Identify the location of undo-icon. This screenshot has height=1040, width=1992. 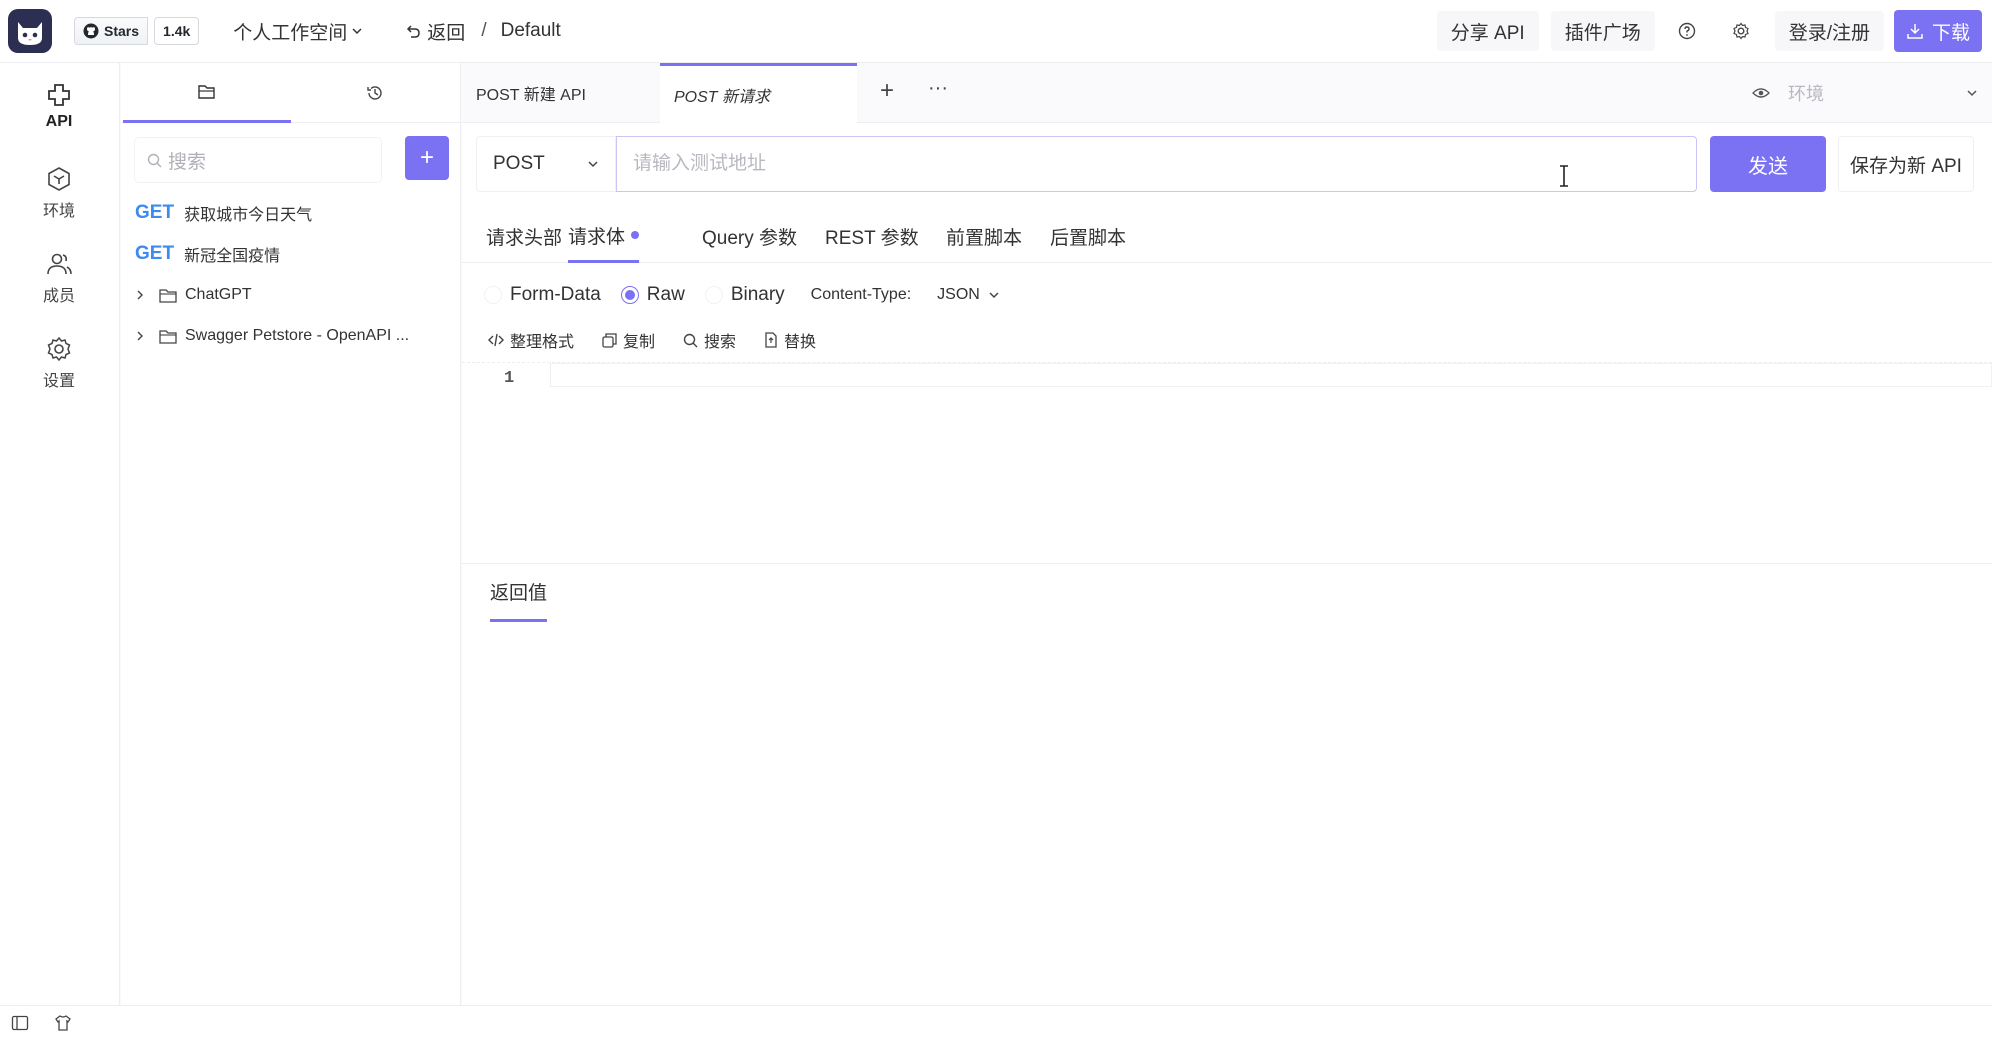
(414, 31).